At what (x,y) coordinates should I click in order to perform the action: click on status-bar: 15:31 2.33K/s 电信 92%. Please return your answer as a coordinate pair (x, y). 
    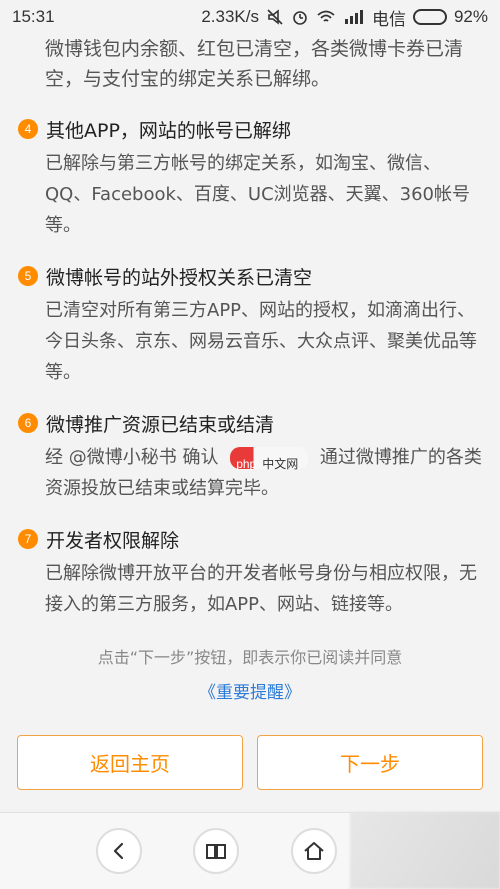
    Looking at the image, I should click on (250, 17).